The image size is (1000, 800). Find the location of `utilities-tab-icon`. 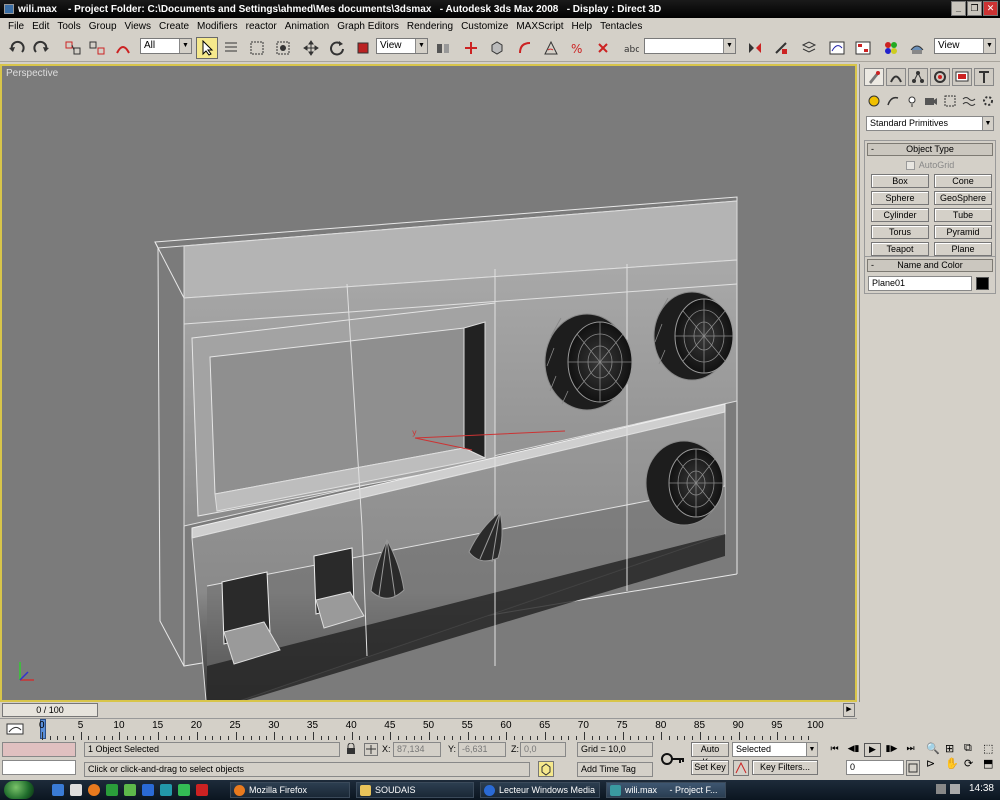

utilities-tab-icon is located at coordinates (984, 77).